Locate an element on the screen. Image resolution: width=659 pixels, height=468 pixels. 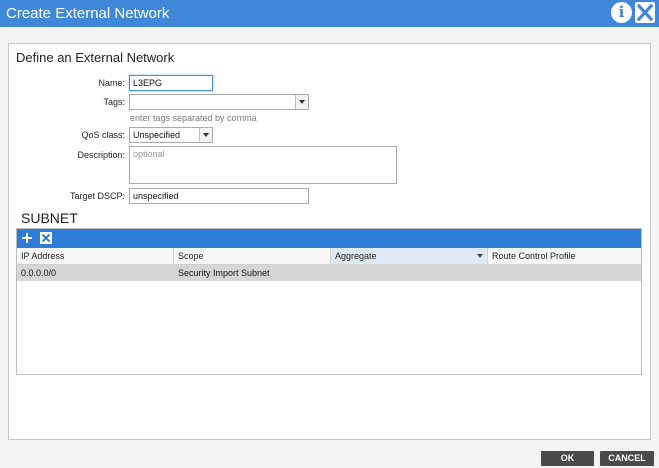
target-dscp-label: Target DSCP: is located at coordinates (97, 196).